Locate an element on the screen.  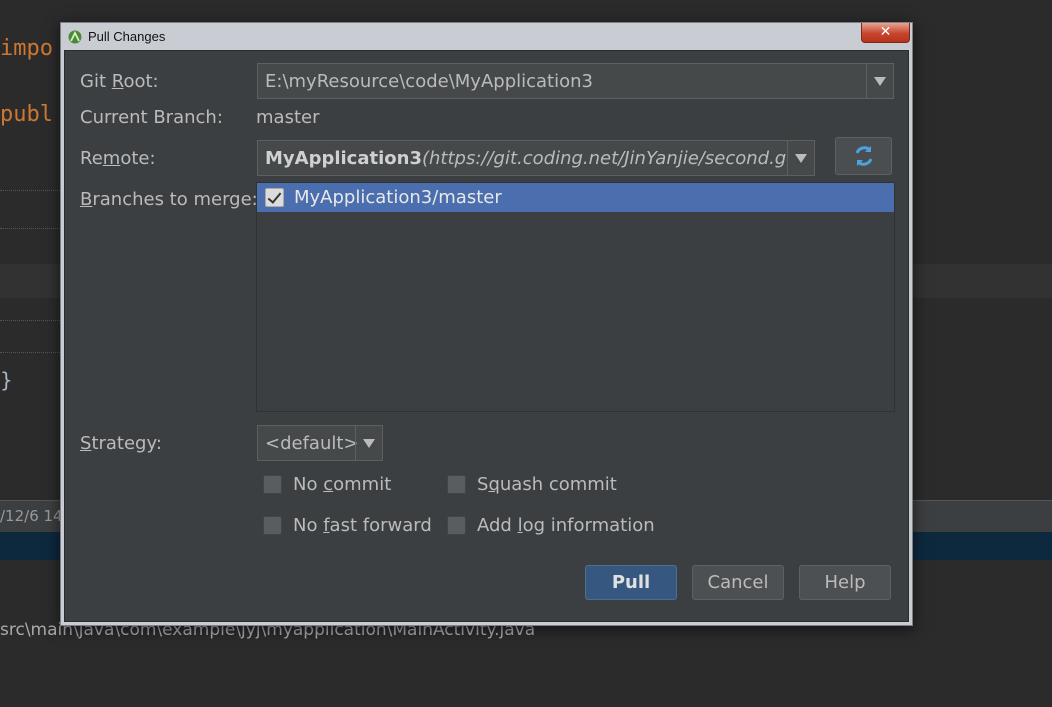
code-brace: } is located at coordinates (6, 380).